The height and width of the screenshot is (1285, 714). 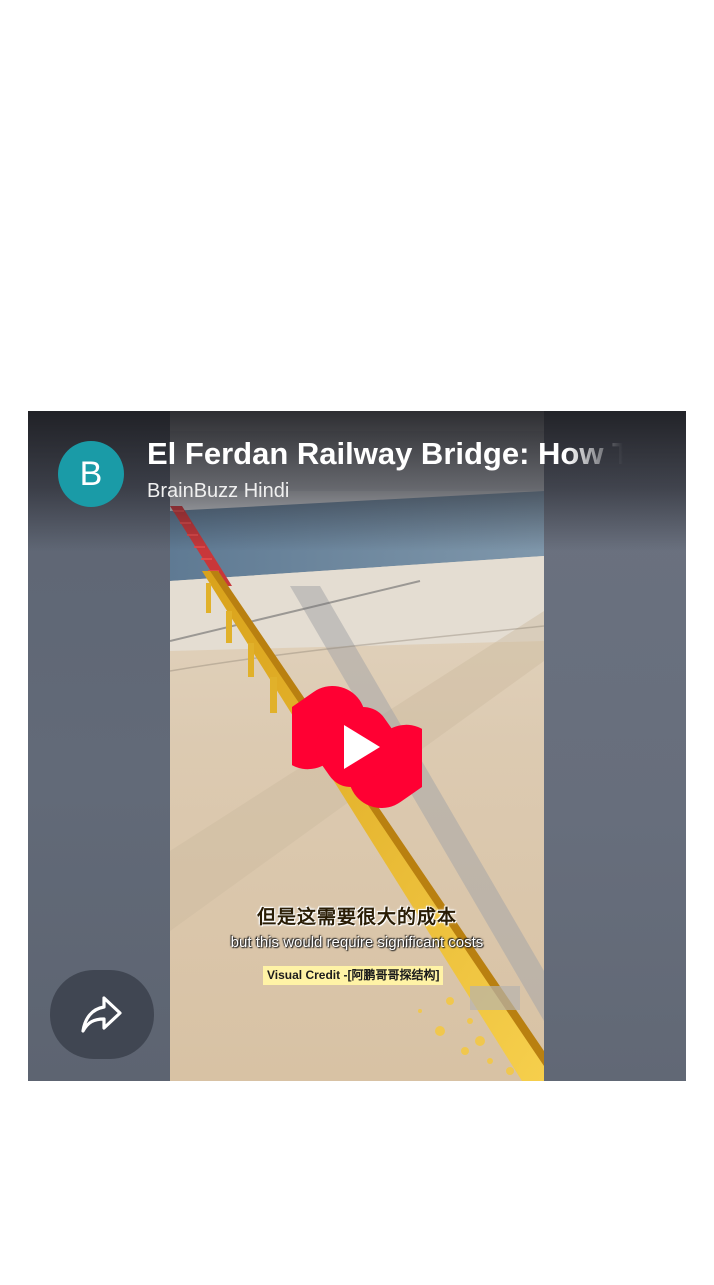 What do you see at coordinates (357, 481) in the screenshot?
I see `header-overlay` at bounding box center [357, 481].